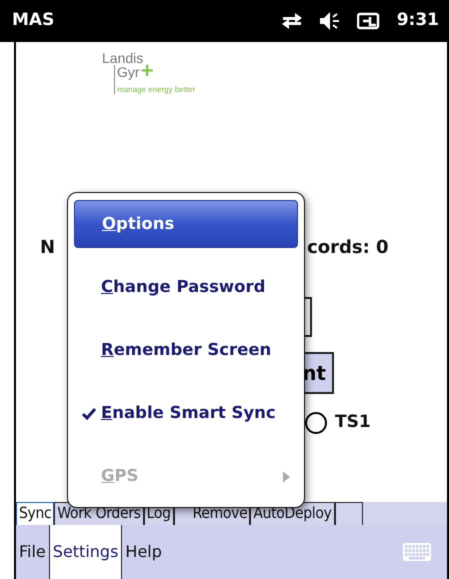 The image size is (449, 579). What do you see at coordinates (186, 224) in the screenshot?
I see `menu-item: Options` at bounding box center [186, 224].